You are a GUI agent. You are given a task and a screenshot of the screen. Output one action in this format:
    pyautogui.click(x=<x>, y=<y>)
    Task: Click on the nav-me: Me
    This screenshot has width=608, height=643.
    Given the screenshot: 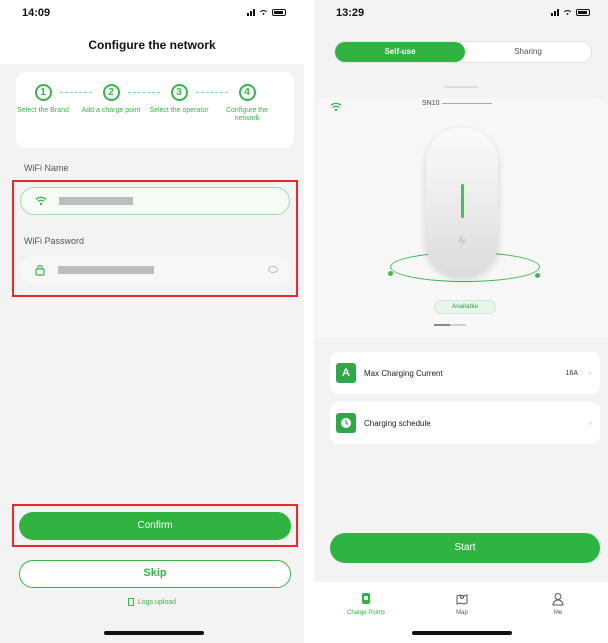 What is the action you would take?
    pyautogui.click(x=558, y=604)
    